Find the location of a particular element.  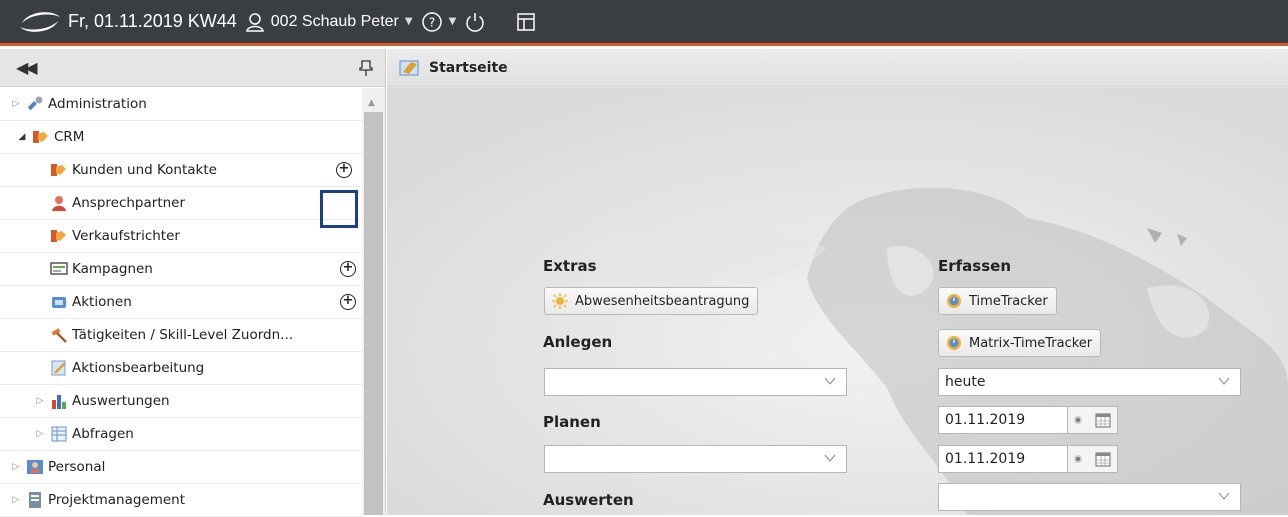

user-name: 002 Schaub Peter is located at coordinates (335, 22).